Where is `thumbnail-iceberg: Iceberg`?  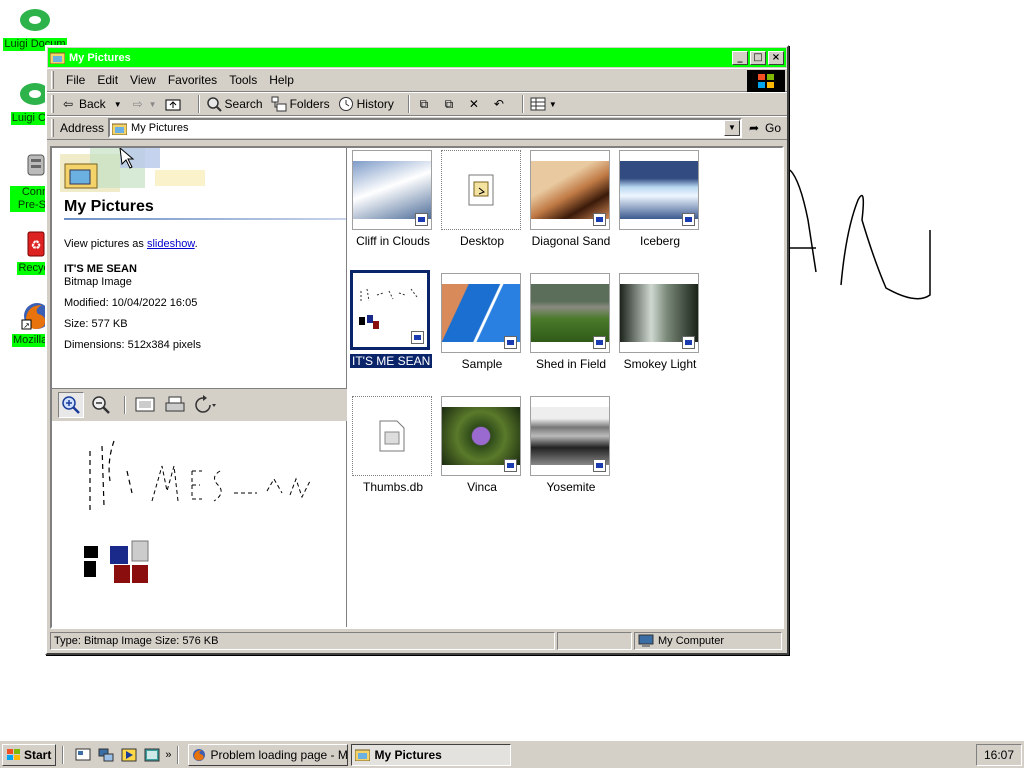
thumbnail-iceberg: Iceberg is located at coordinates (660, 199).